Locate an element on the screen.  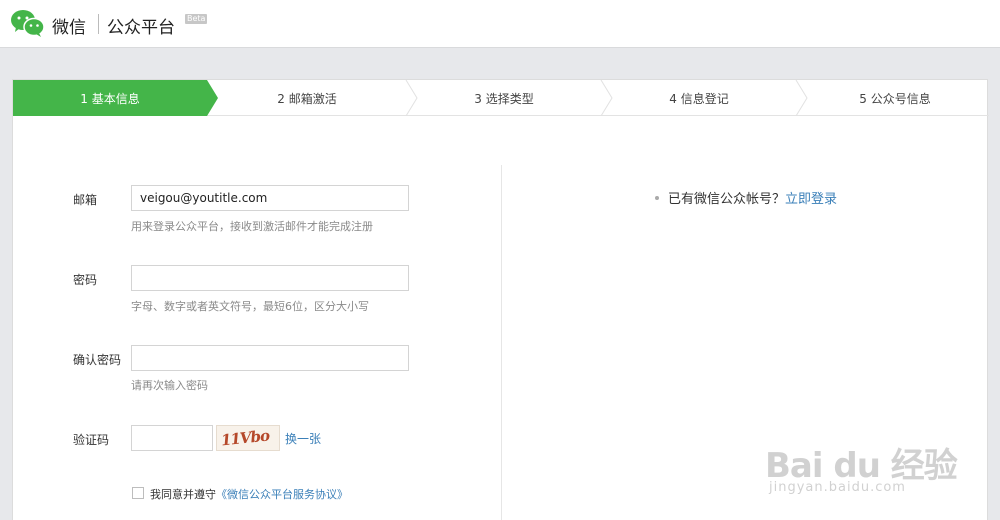
email-input: veigou@youtitle.com is located at coordinates (270, 198).